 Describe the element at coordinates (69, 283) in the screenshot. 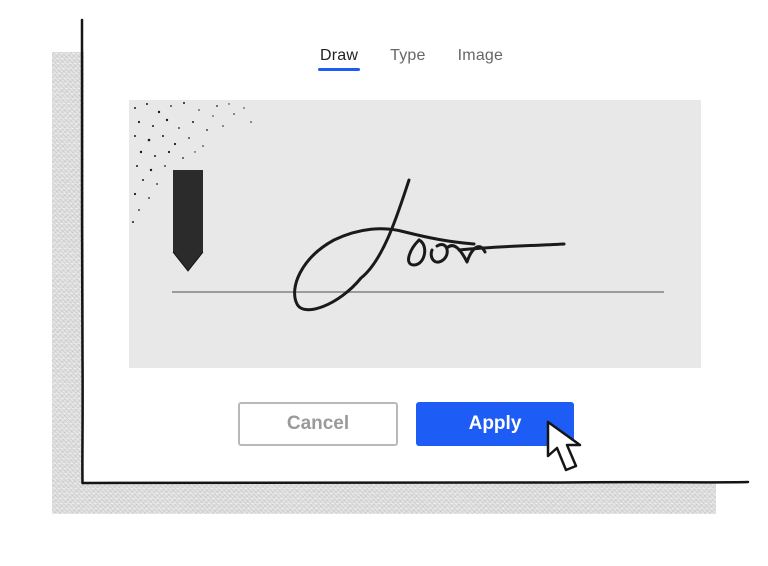

I see `textured-frame-left` at that location.